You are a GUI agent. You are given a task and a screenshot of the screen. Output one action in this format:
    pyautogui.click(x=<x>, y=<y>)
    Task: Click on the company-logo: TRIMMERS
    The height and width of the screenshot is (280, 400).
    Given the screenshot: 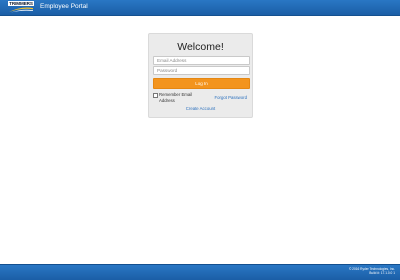 What is the action you would take?
    pyautogui.click(x=21, y=7)
    